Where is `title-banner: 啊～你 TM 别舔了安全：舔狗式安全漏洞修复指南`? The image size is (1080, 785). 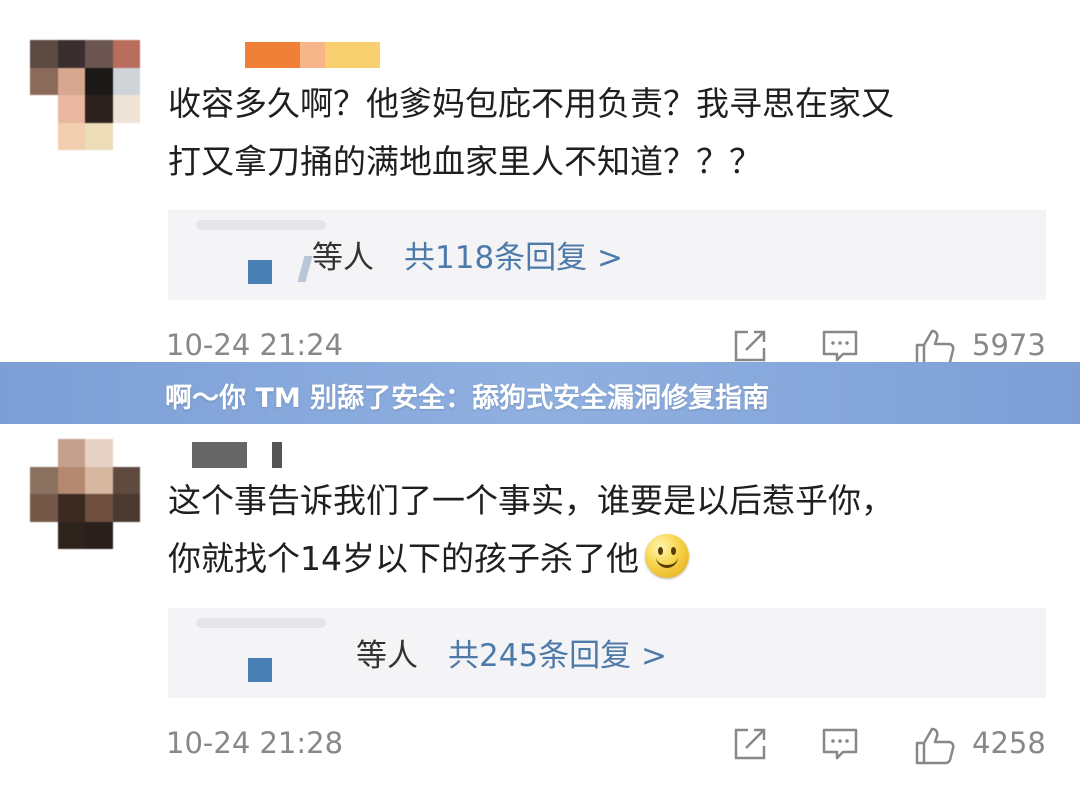
title-banner: 啊～你 TM 别舔了安全：舔狗式安全漏洞修复指南 is located at coordinates (540, 393).